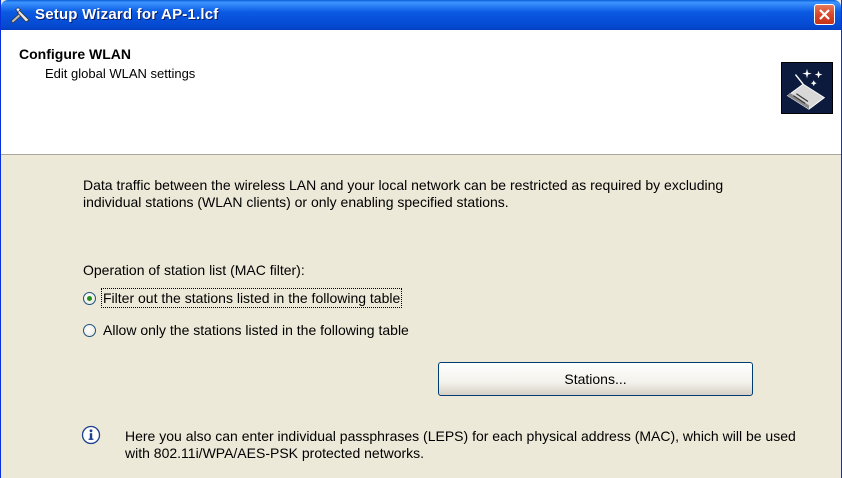 The width and height of the screenshot is (842, 478). I want to click on title-bar: Setup Wizard for AP-1.lcf, so click(421, 15).